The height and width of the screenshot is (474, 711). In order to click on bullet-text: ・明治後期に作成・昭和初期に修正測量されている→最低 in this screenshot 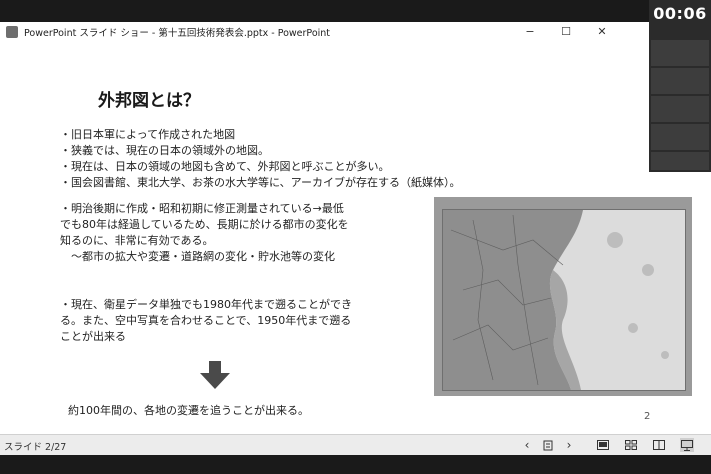, I will do `click(202, 208)`.